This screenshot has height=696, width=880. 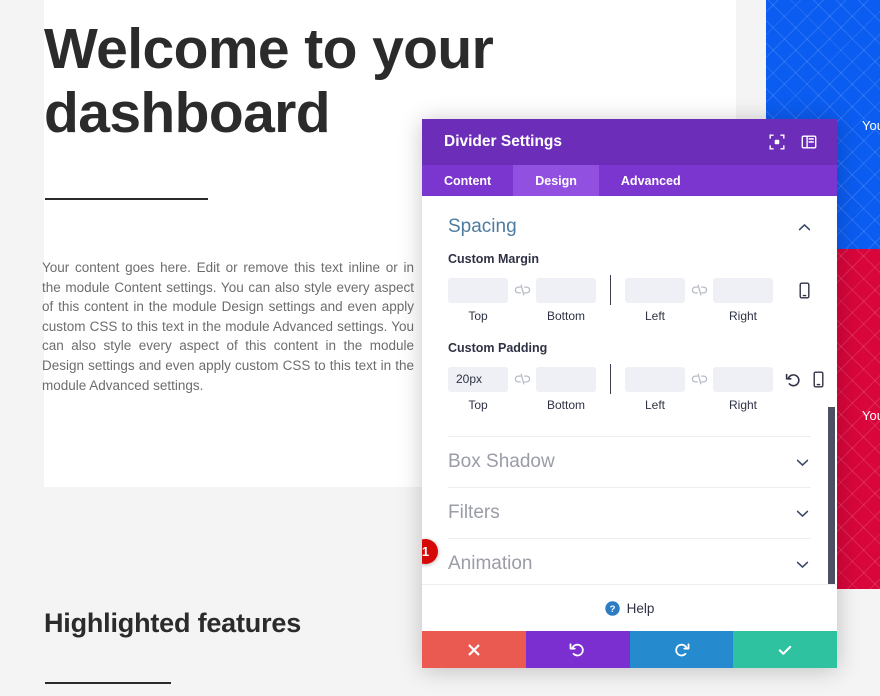 I want to click on custom-padding-fields: Top Bottom, so click(x=636, y=389).